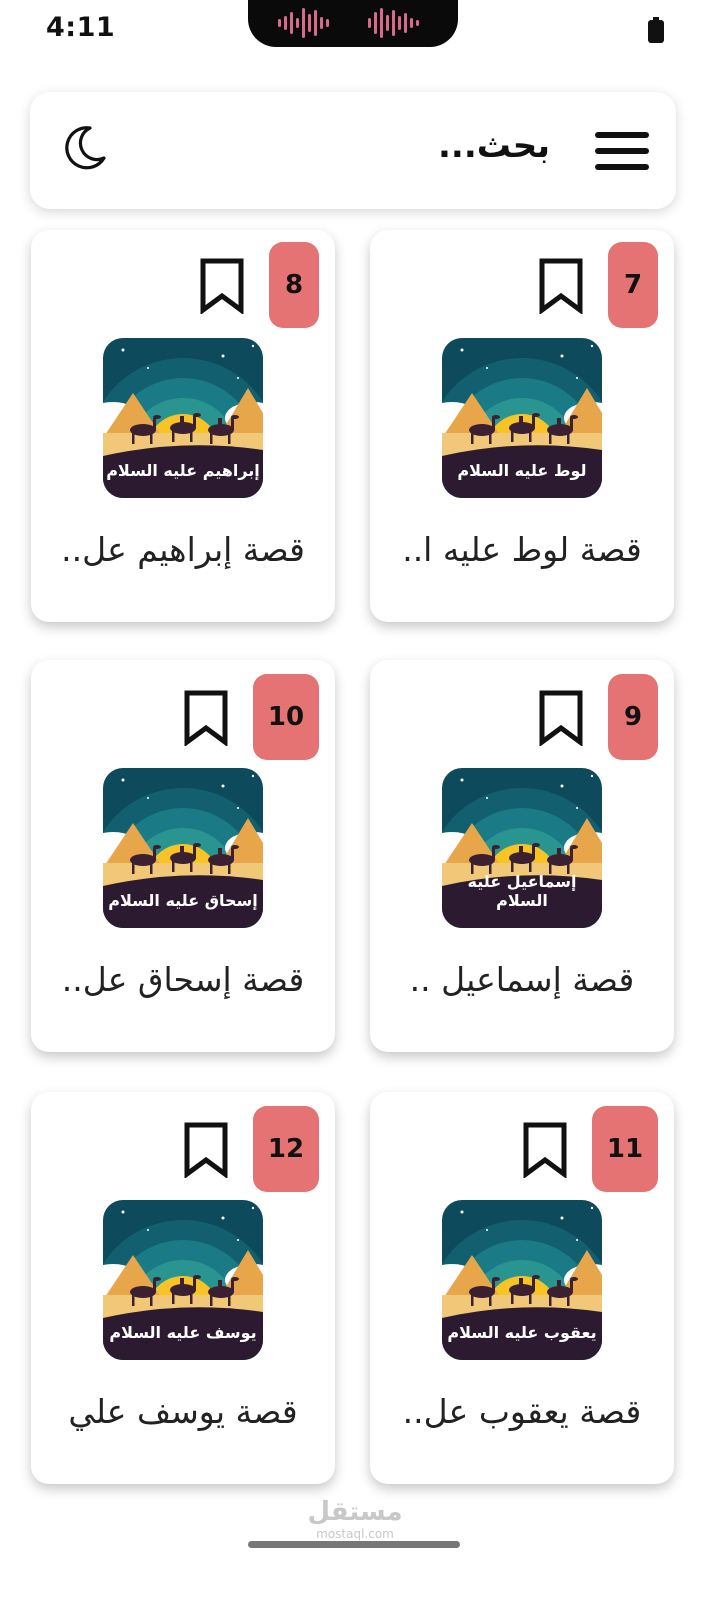 Image resolution: width=720 pixels, height=1600 pixels. I want to click on battery-icon, so click(656, 30).